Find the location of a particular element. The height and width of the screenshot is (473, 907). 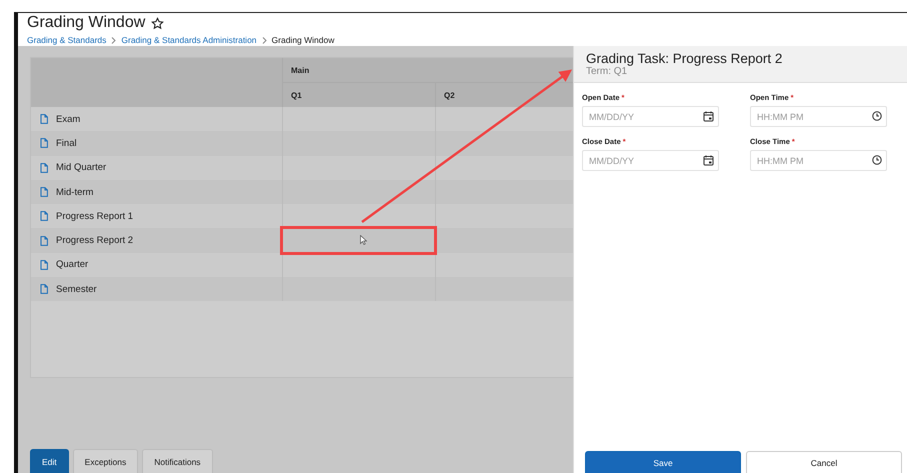

task-name: Semester is located at coordinates (76, 289).